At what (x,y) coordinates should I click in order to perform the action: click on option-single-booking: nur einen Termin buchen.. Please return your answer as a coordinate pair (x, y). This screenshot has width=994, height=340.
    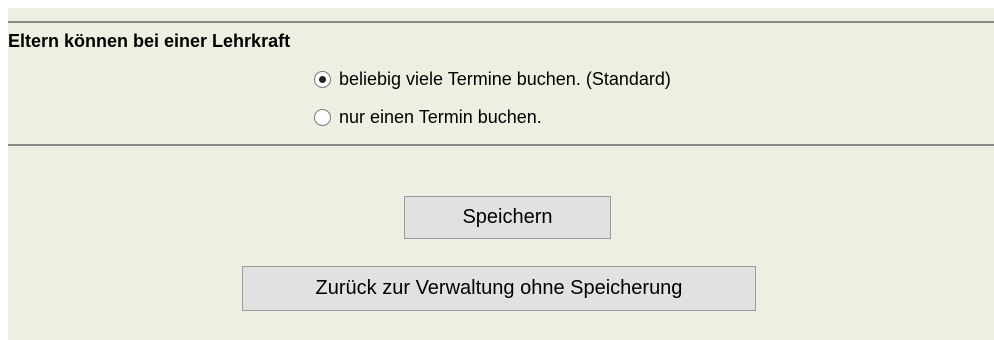
    Looking at the image, I should click on (428, 117).